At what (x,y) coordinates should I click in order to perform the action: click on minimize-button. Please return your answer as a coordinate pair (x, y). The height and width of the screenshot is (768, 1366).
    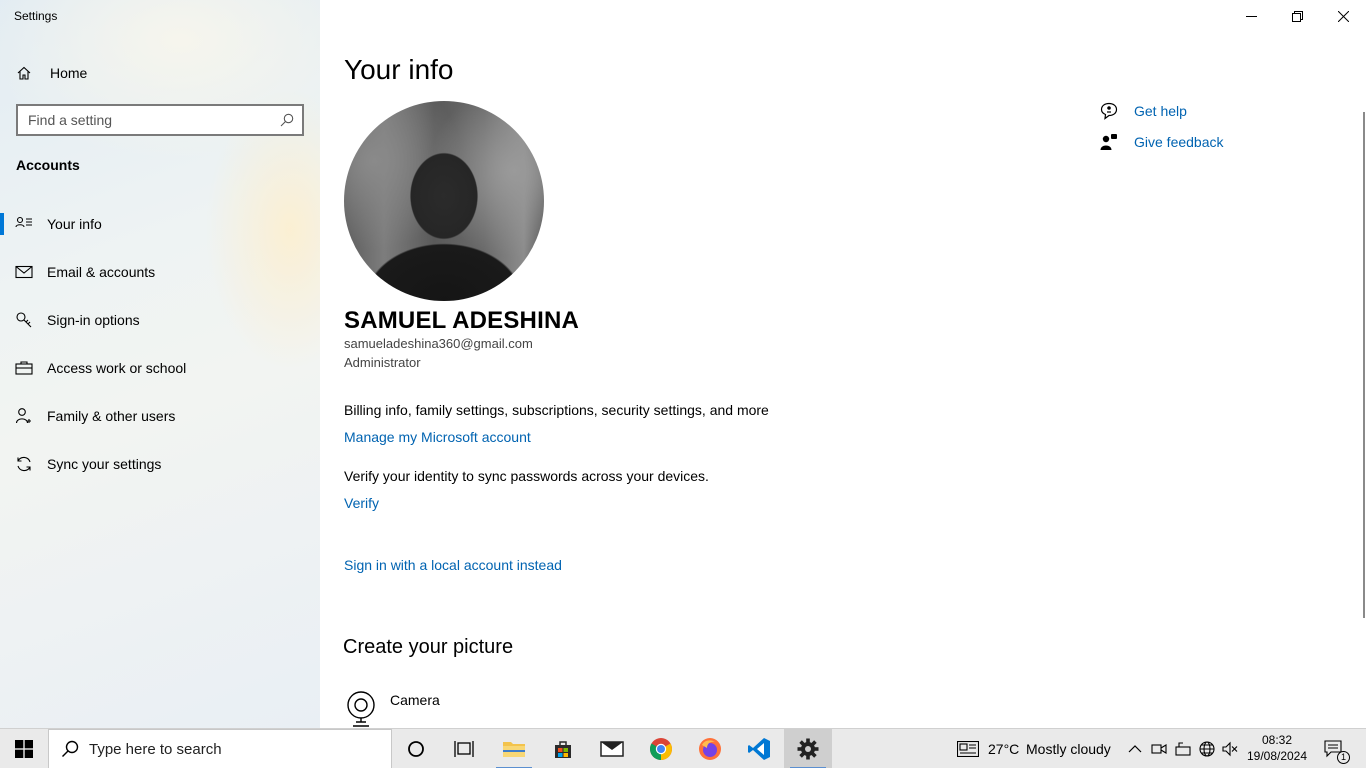
    Looking at the image, I should click on (1251, 16).